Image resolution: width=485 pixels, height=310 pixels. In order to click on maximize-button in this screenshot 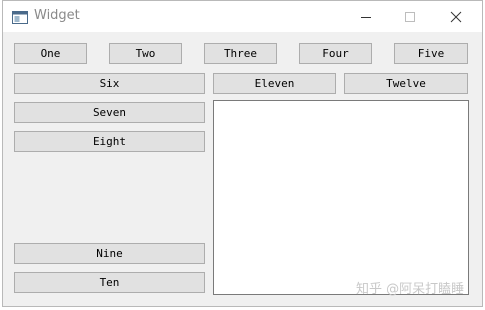, I will do `click(410, 16)`.